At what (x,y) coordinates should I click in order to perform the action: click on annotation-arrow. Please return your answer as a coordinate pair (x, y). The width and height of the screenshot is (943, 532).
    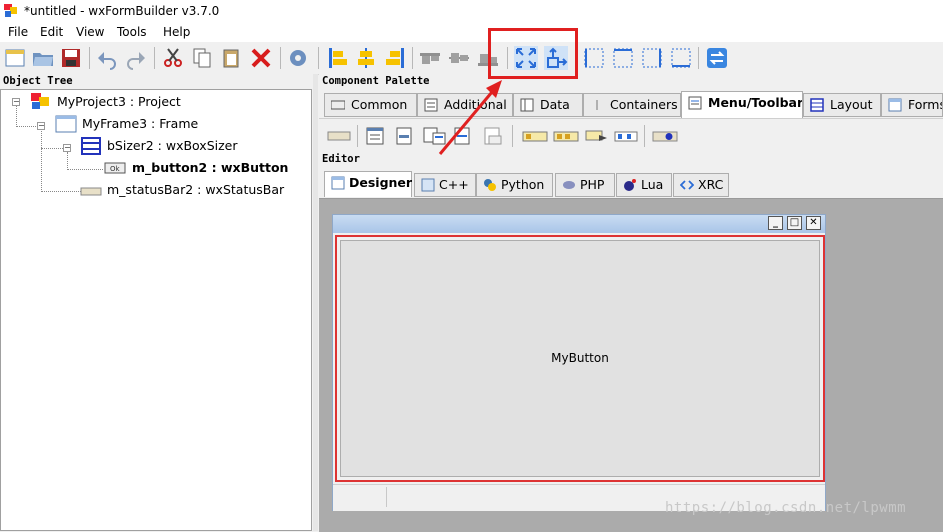
    Looking at the image, I should click on (470, 117).